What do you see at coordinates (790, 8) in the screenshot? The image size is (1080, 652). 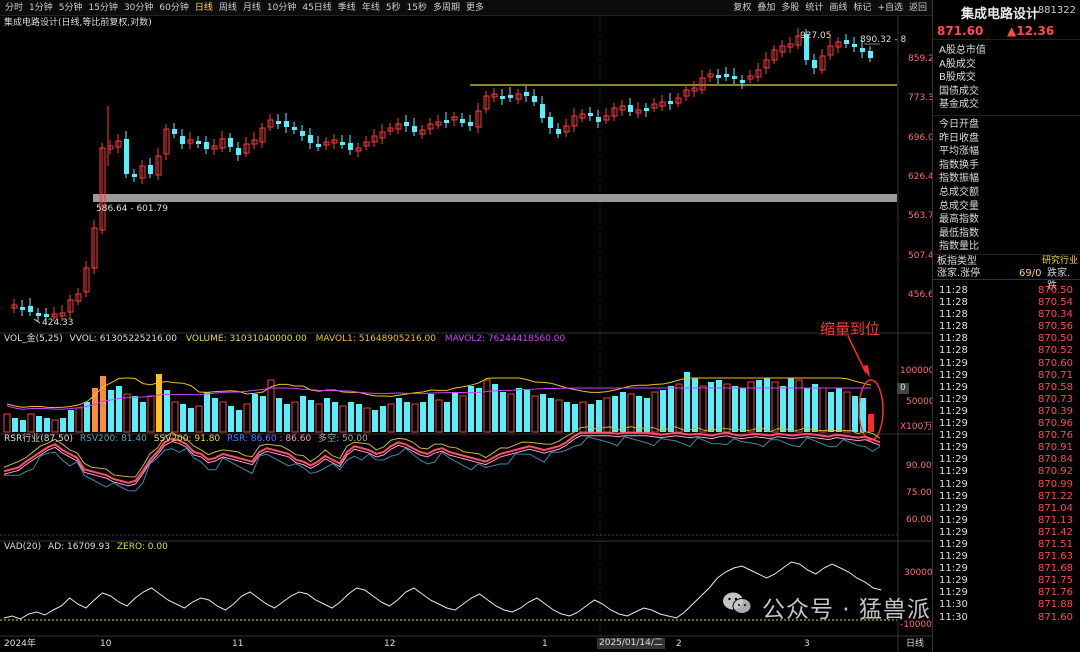 I see `tool-button: 多股` at bounding box center [790, 8].